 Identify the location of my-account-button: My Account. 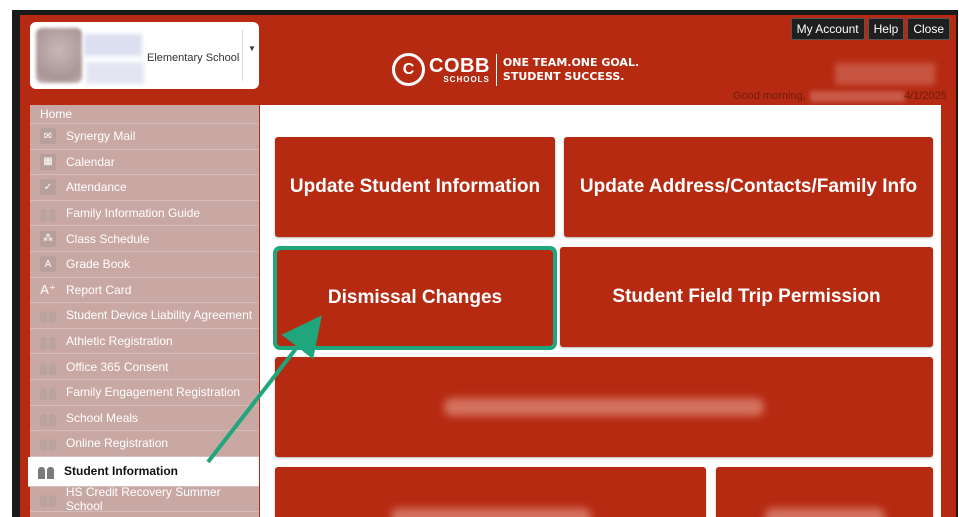
(827, 29).